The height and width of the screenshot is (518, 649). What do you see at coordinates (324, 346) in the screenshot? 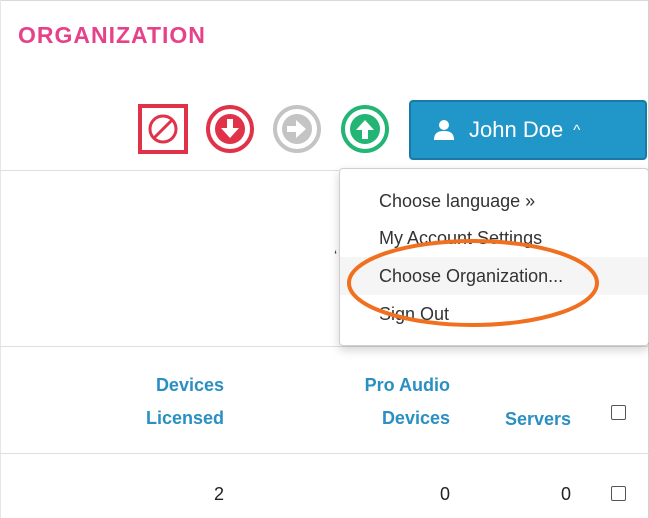
I see `table-top-divider` at bounding box center [324, 346].